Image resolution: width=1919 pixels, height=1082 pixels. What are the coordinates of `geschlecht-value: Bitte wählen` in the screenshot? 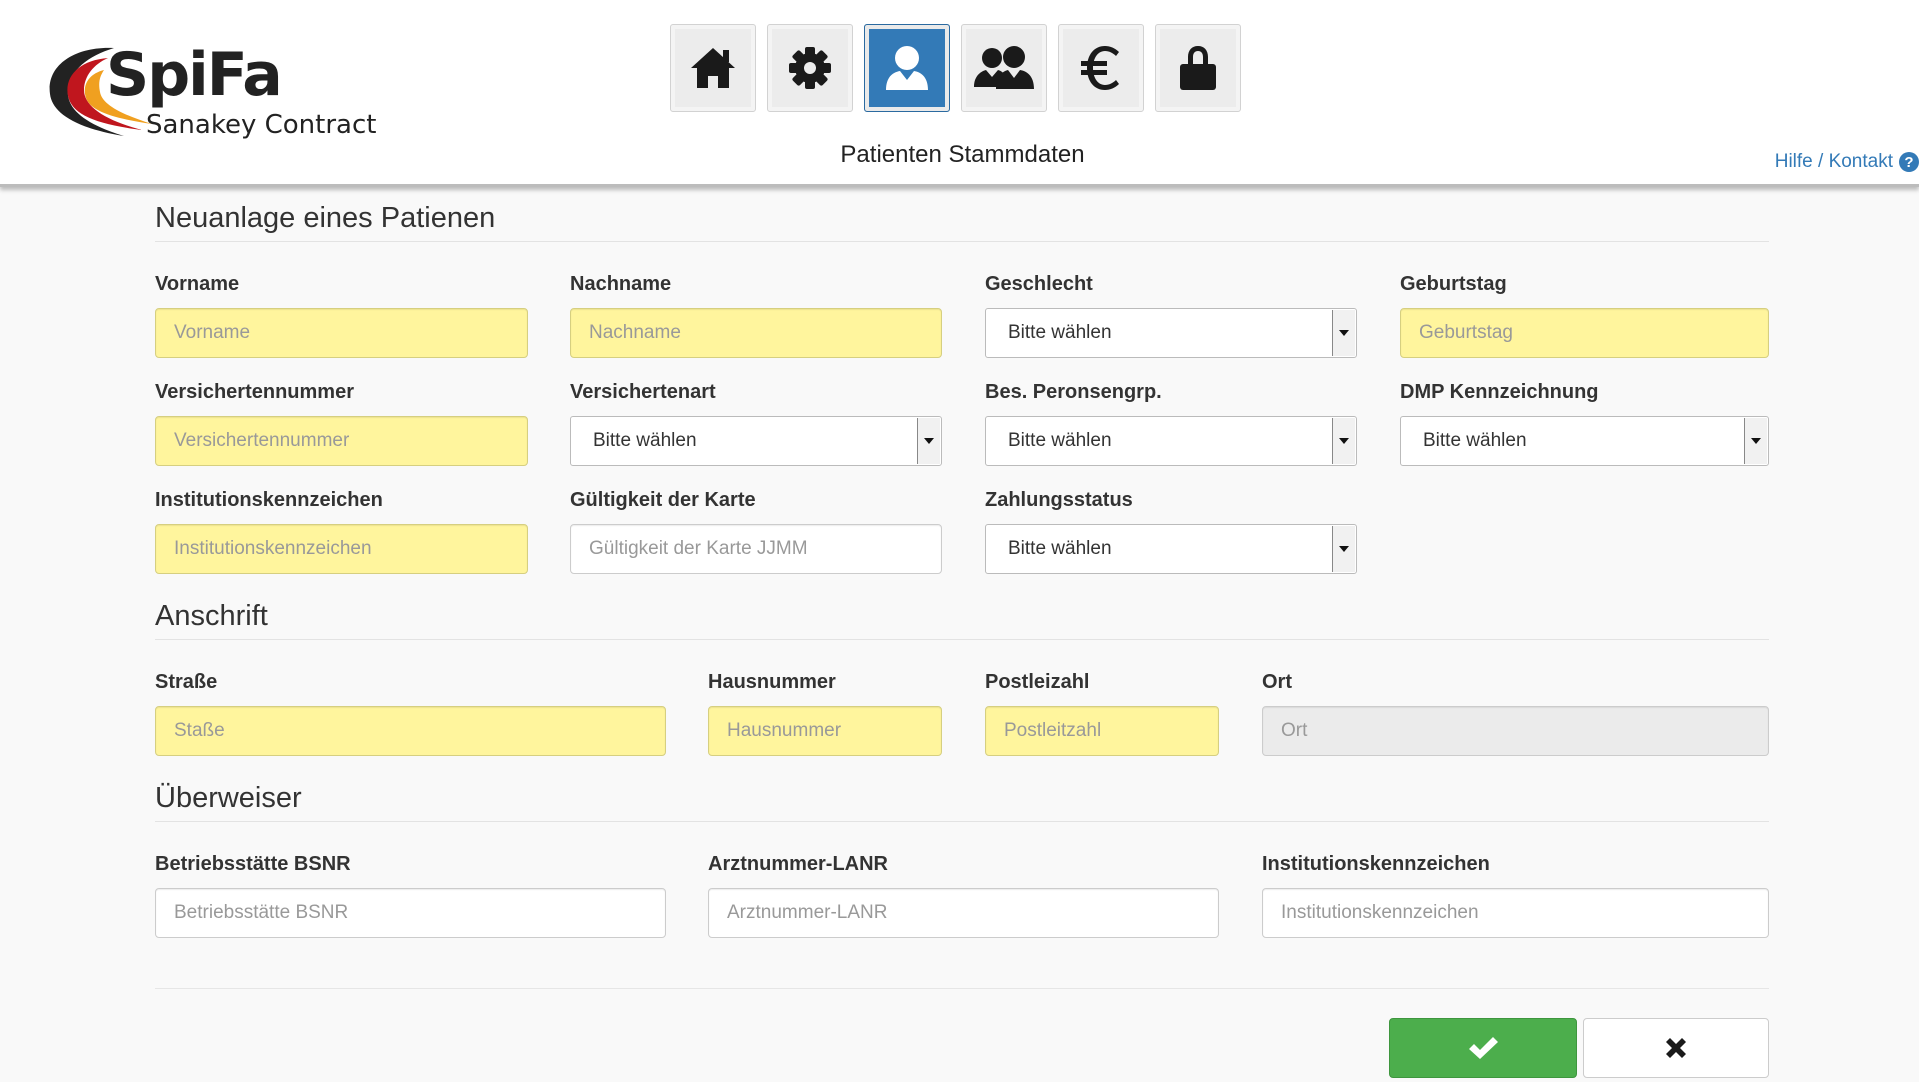 It's located at (1060, 332).